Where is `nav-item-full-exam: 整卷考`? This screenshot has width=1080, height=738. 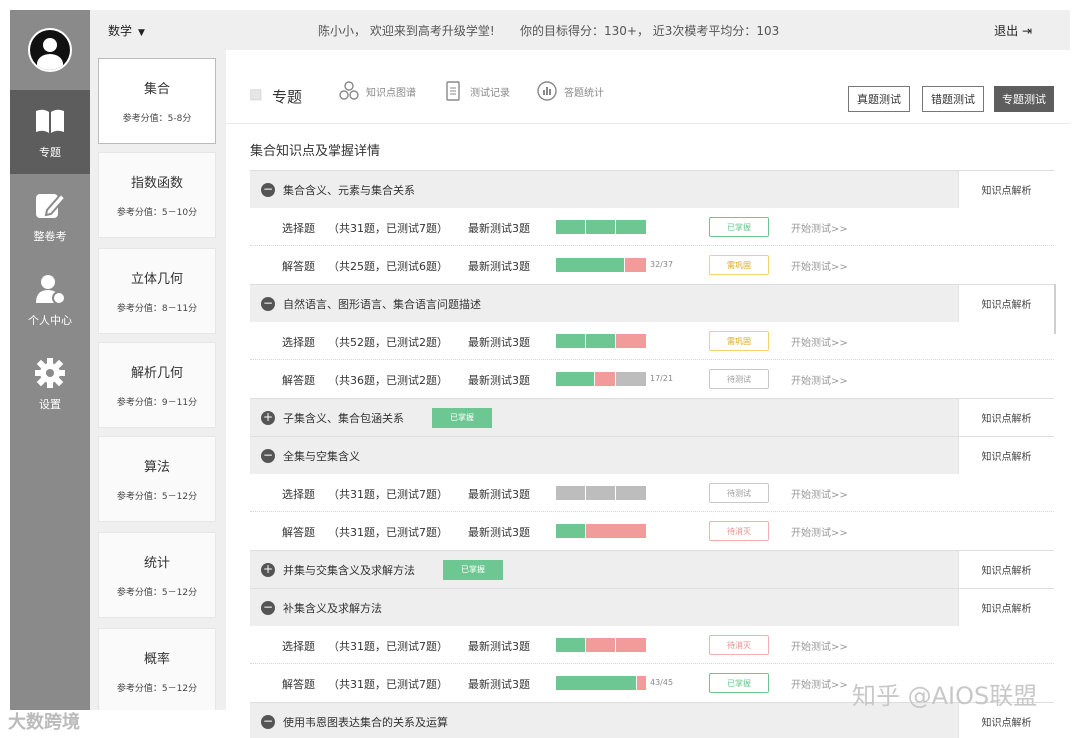 nav-item-full-exam: 整卷考 is located at coordinates (50, 216).